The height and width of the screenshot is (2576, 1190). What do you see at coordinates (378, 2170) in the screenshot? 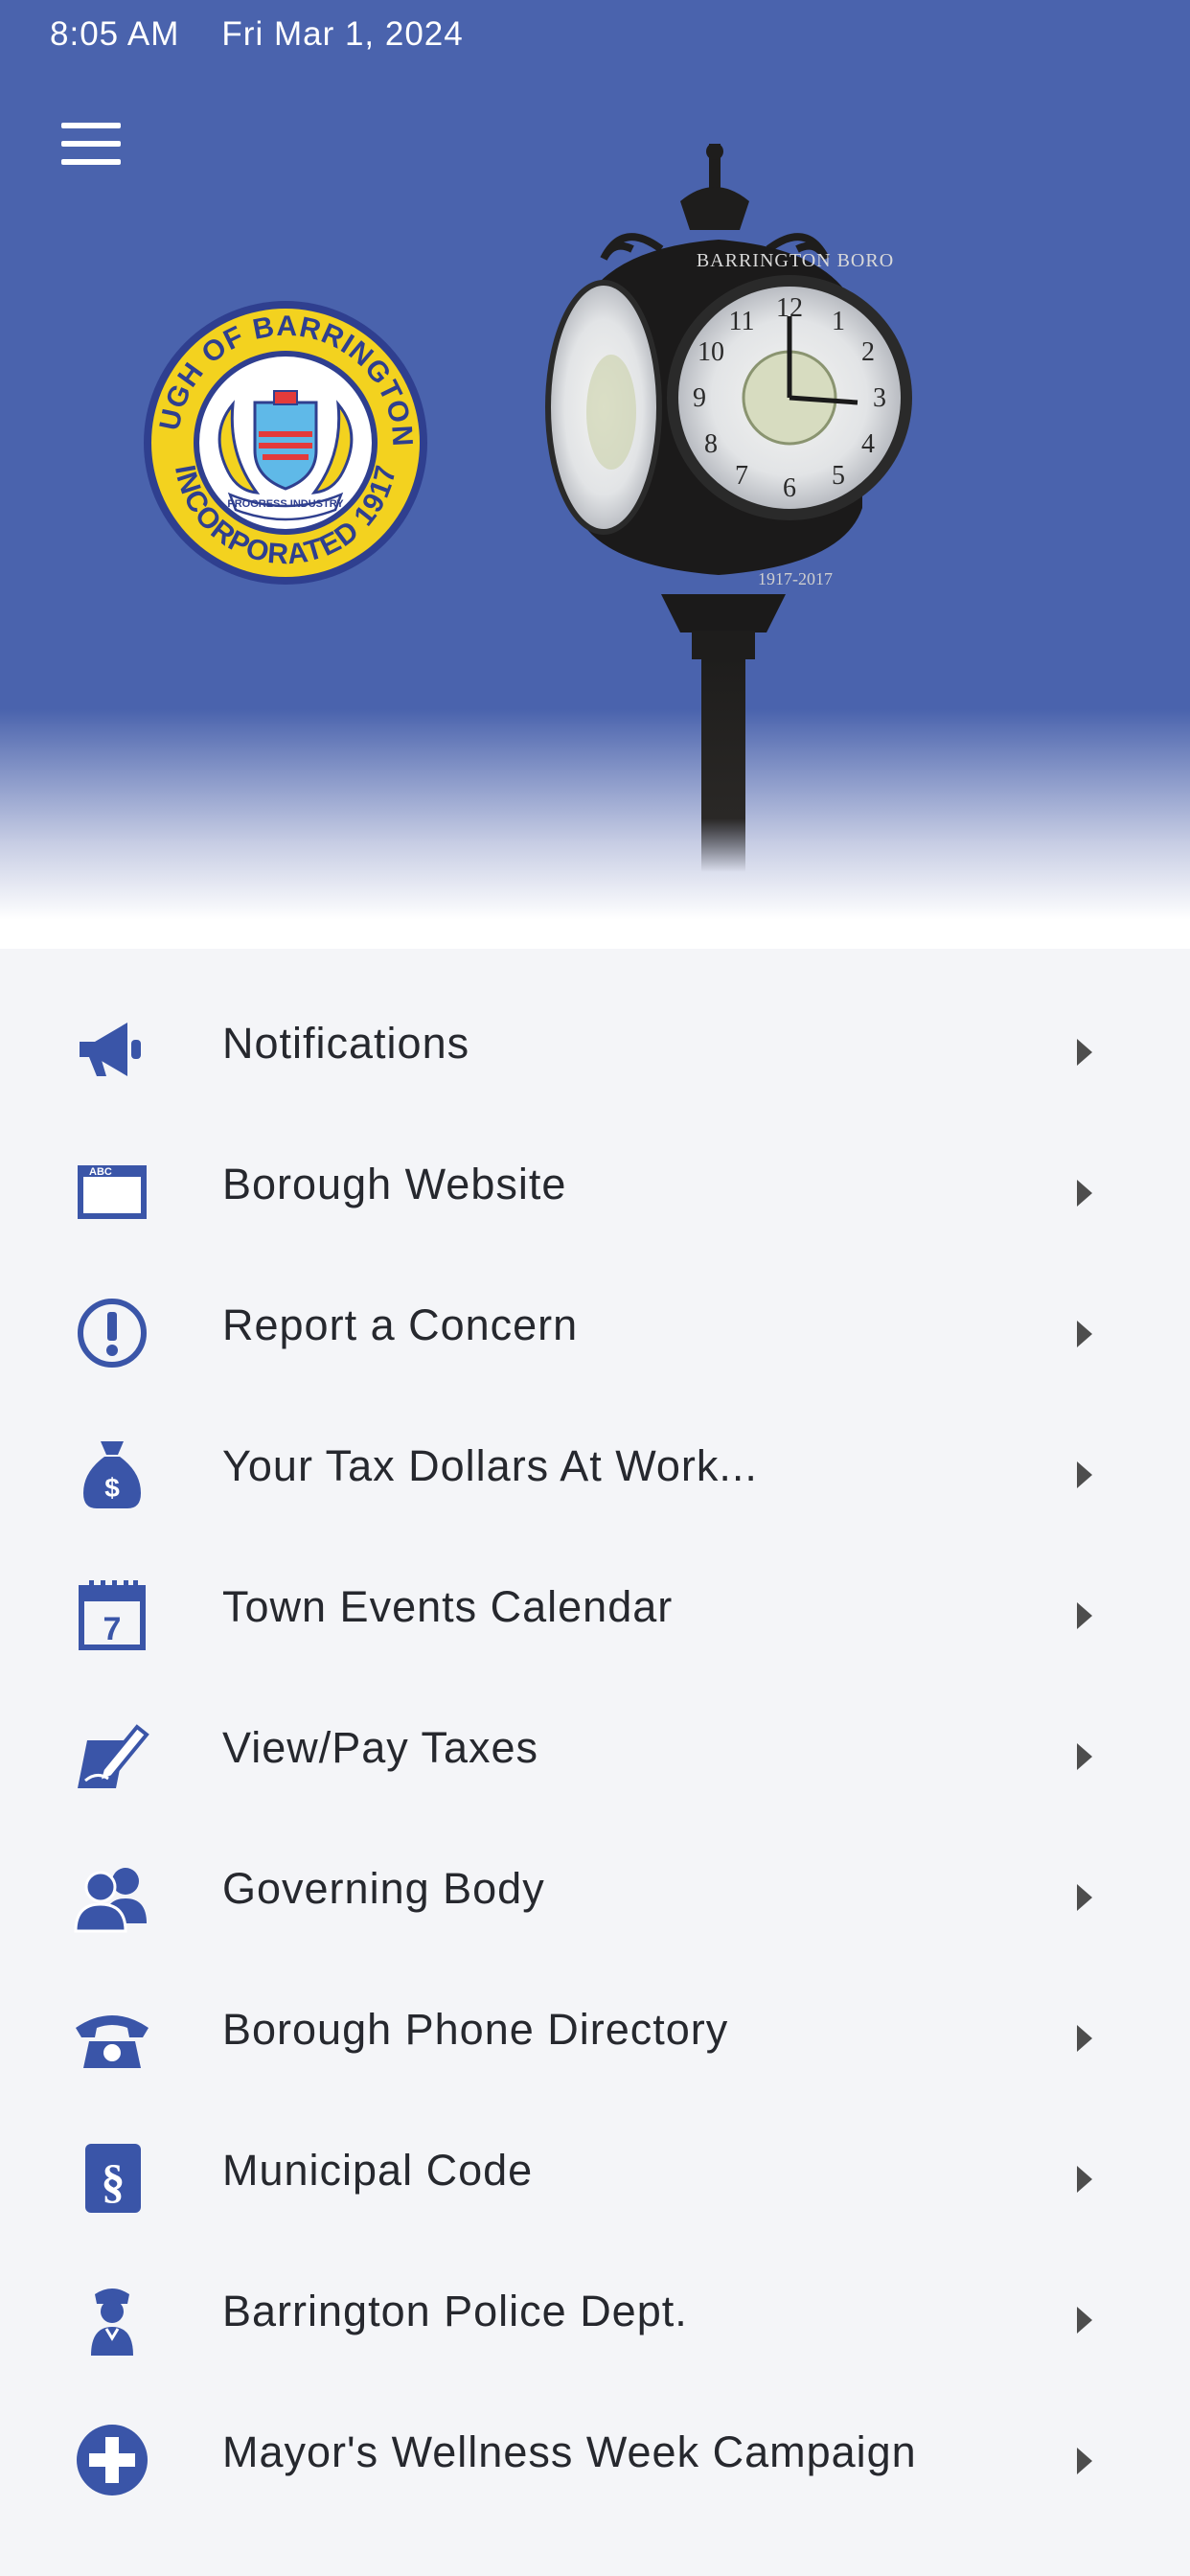
I see `menu-item-label: Municipal Code` at bounding box center [378, 2170].